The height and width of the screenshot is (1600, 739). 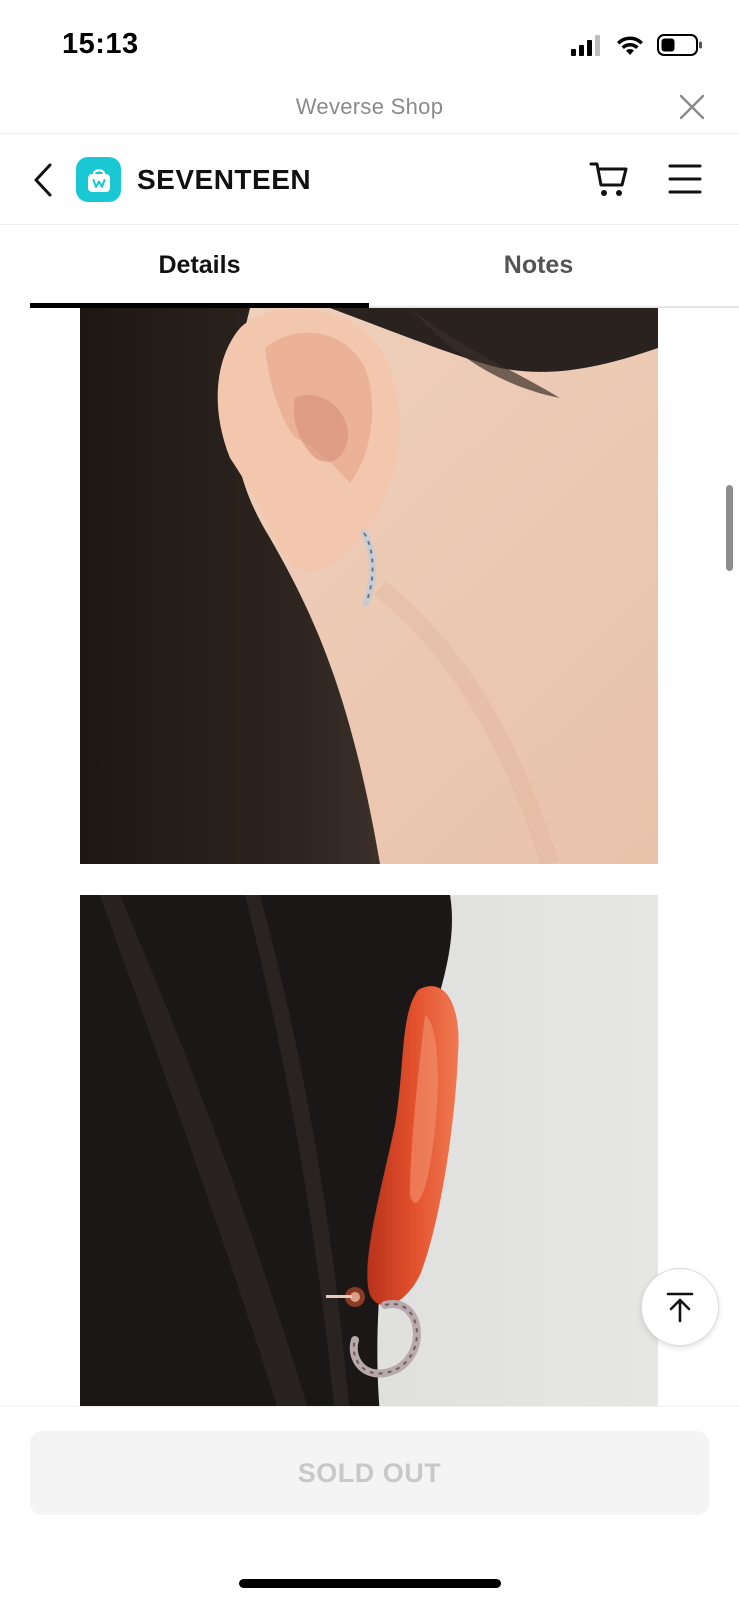 I want to click on chevron-left-icon, so click(x=43, y=180).